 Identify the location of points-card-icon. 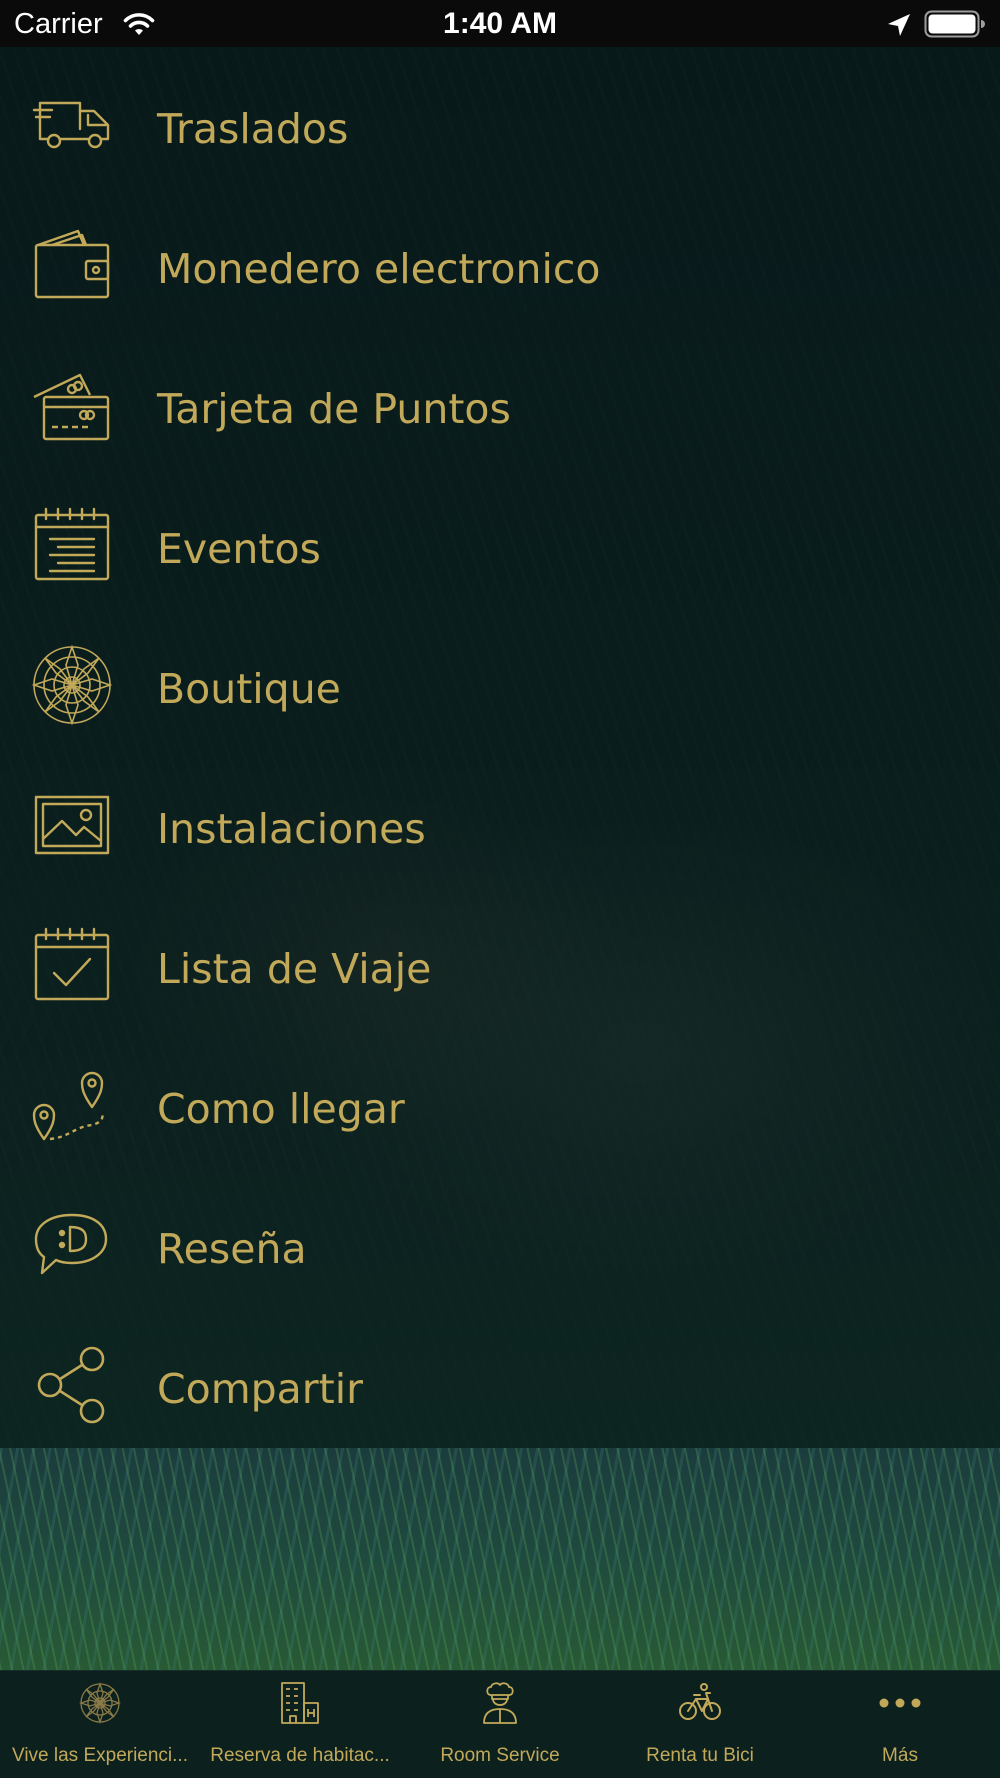
(72, 405).